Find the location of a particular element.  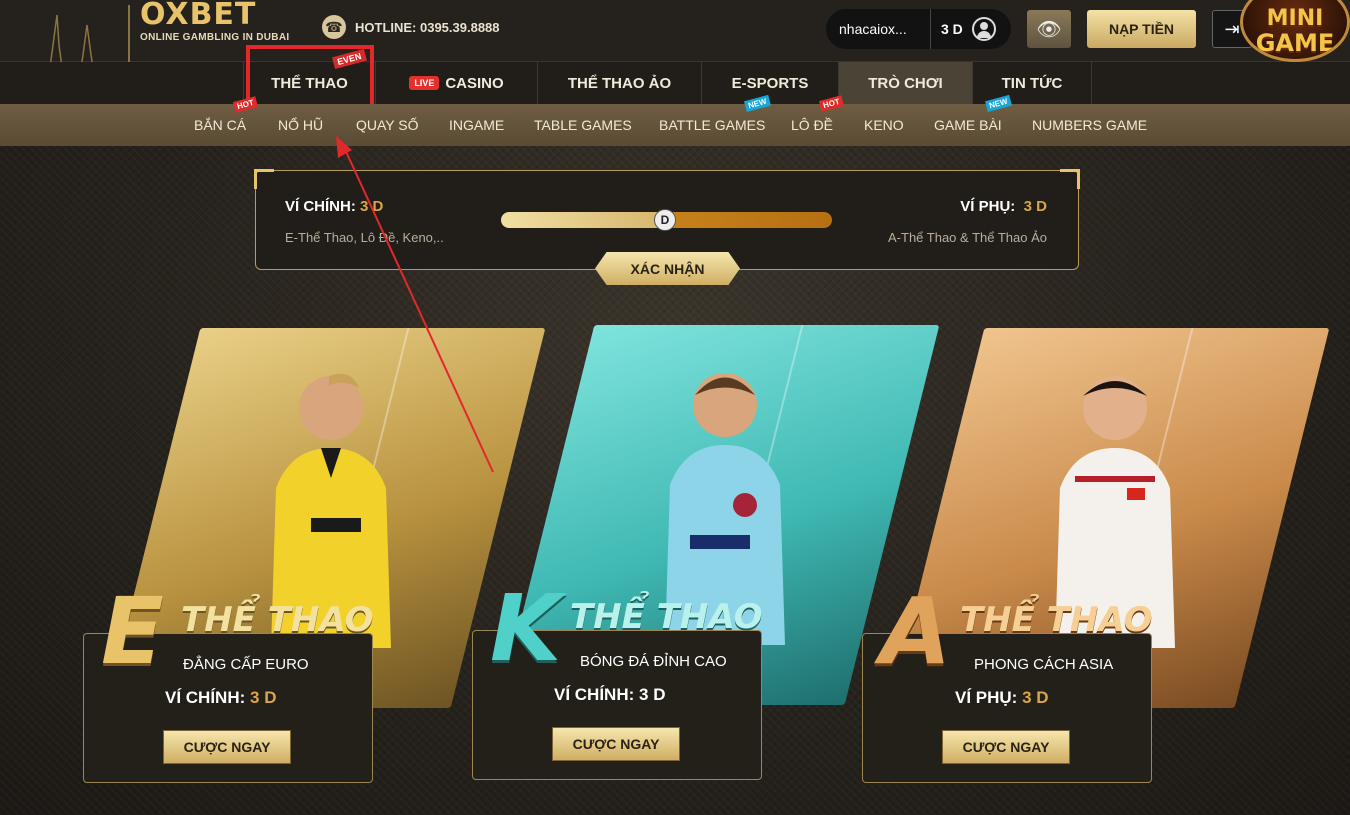

main-wallet: VÍ CHÍNH: 3 D is located at coordinates (334, 206).